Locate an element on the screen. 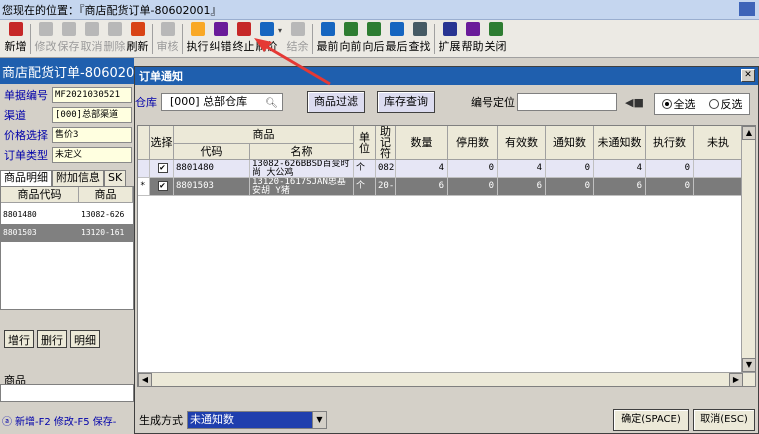  row-unit: 个 is located at coordinates (365, 169).